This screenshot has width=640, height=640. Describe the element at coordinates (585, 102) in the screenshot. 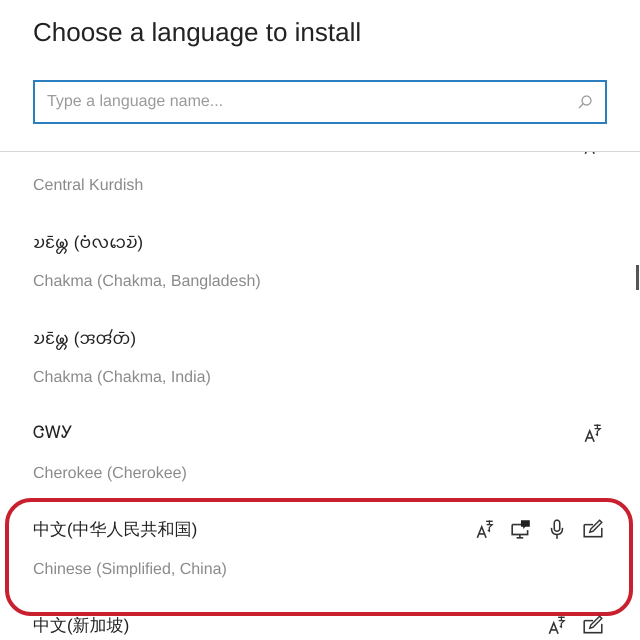

I see `search-icon` at that location.